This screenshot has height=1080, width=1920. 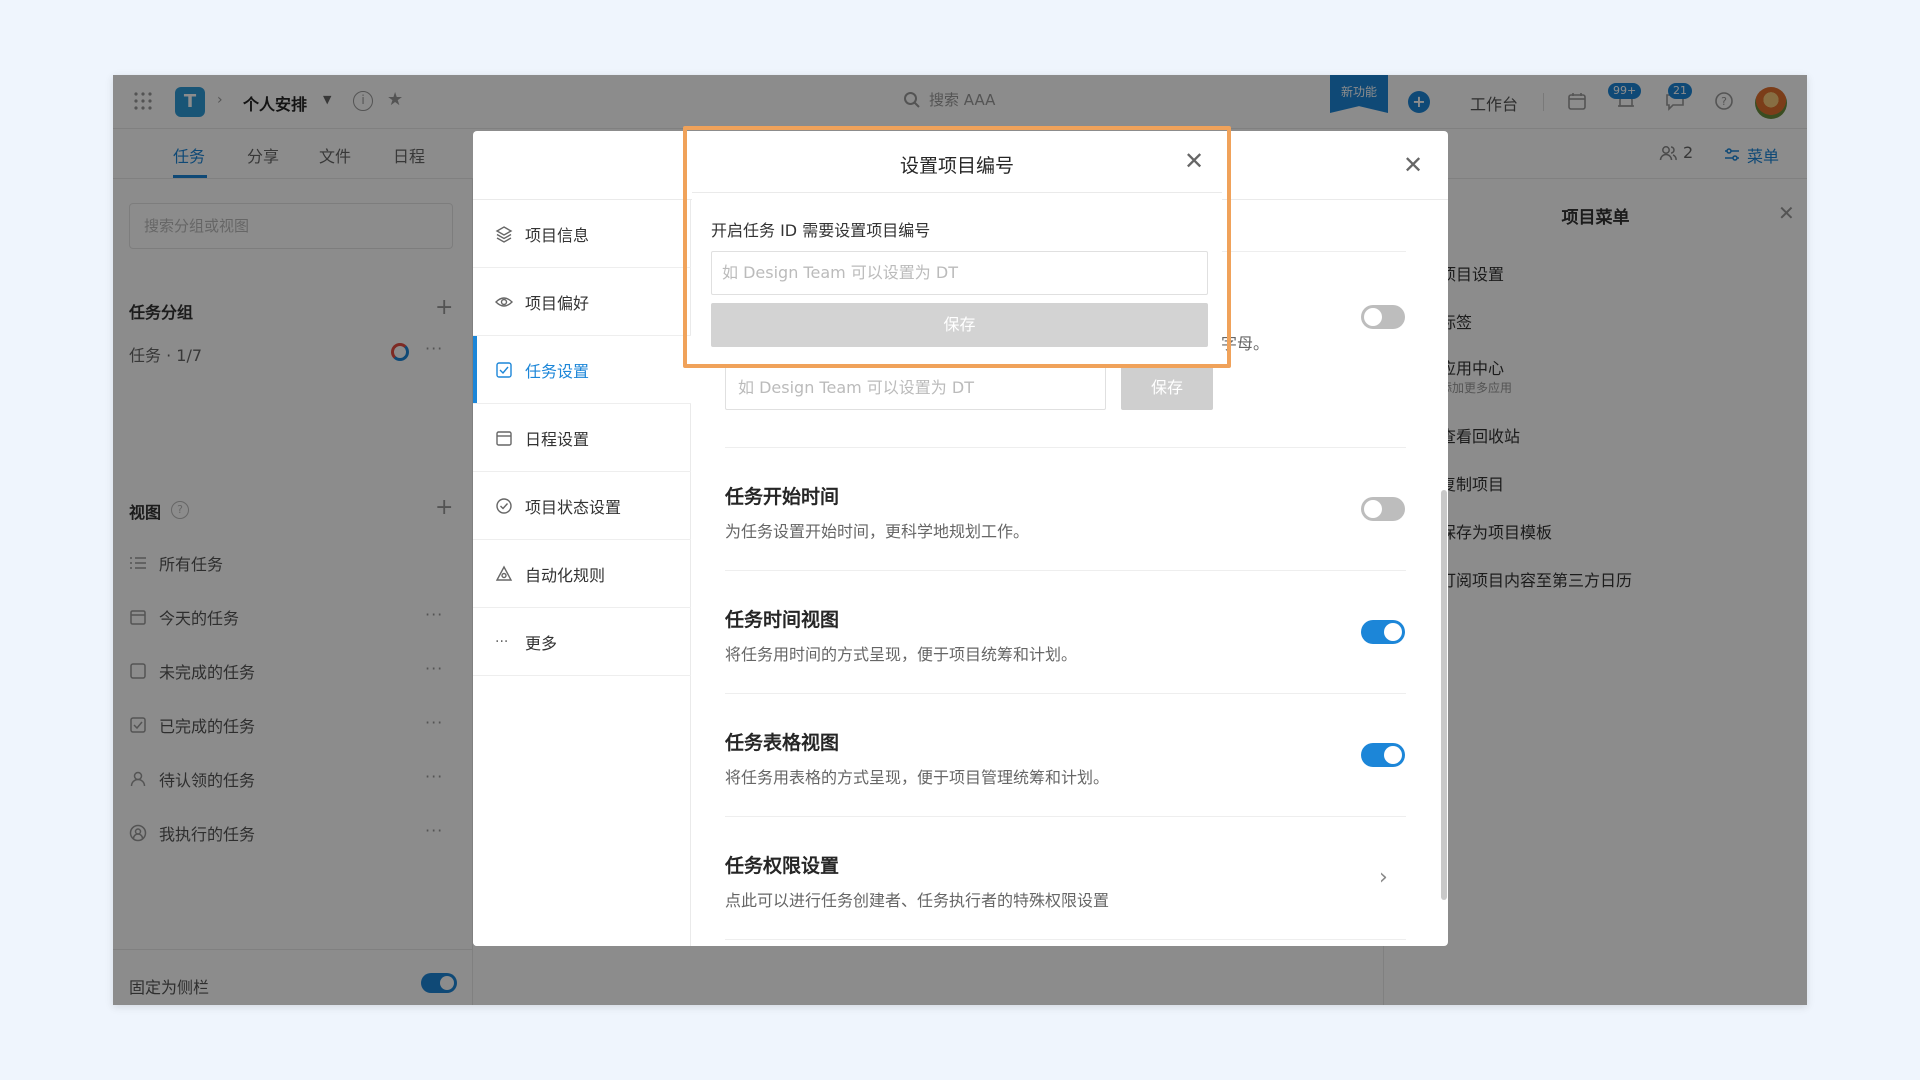 I want to click on project-id-input: 如 Design Team 可以设置为 DT, so click(x=959, y=273).